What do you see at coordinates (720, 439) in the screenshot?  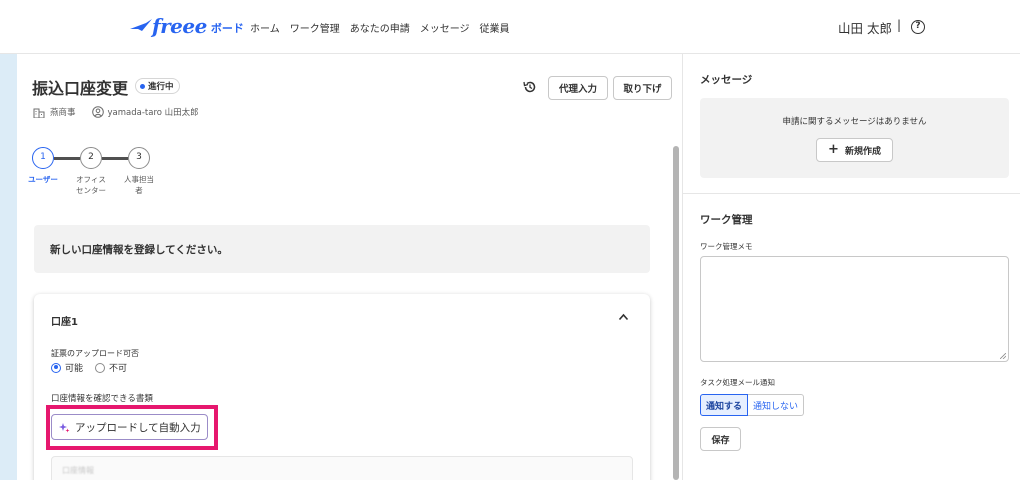 I see `save-button: 保存` at bounding box center [720, 439].